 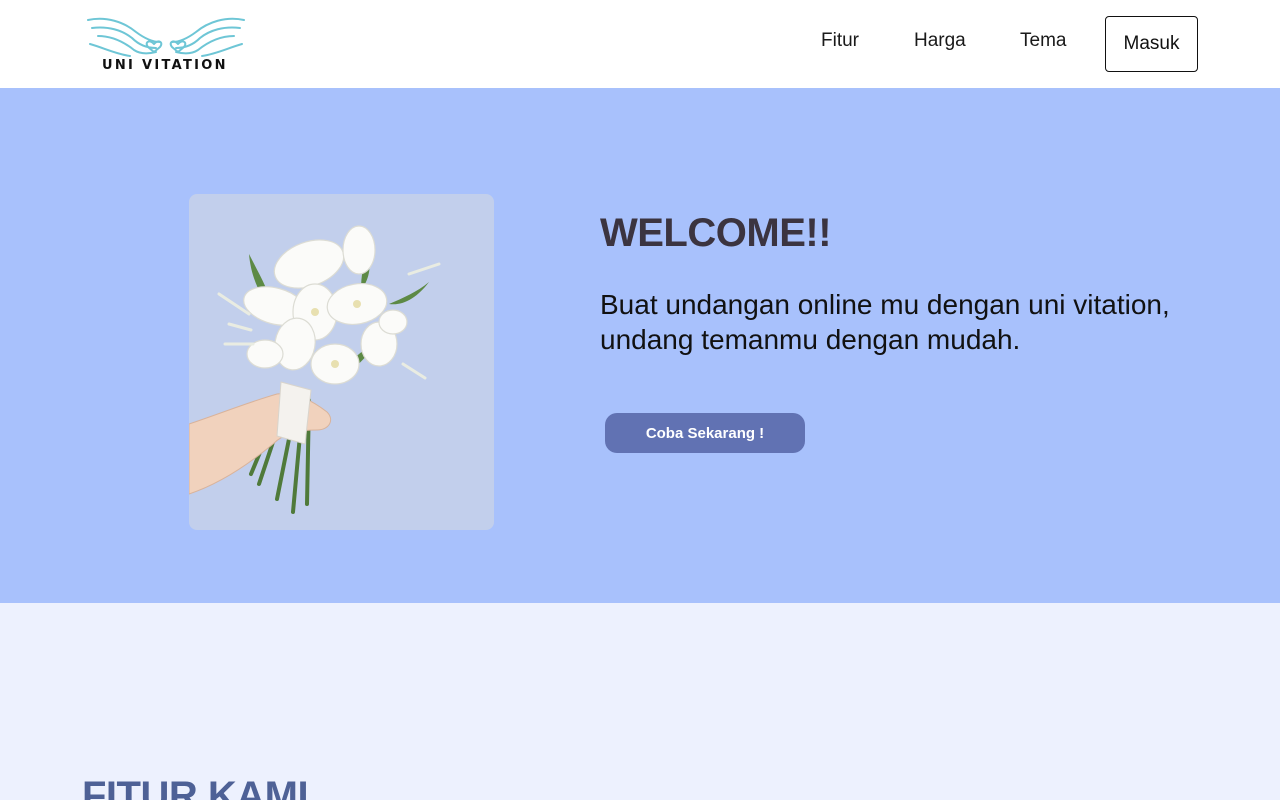 What do you see at coordinates (640, 44) in the screenshot?
I see `site-header: UNI VITATION Fitur Harga Tema Masuk` at bounding box center [640, 44].